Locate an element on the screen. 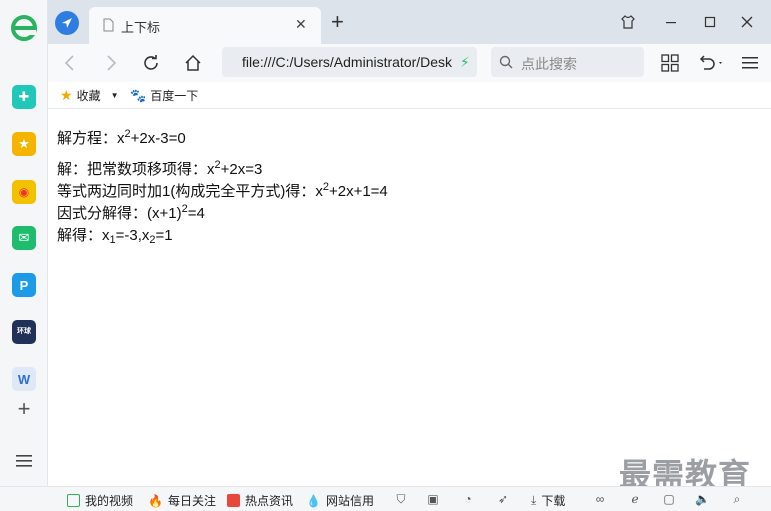 This screenshot has width=771, height=511. sidebar: ✚ ★ ◉ ✉ P 环球 W + is located at coordinates (24, 243).